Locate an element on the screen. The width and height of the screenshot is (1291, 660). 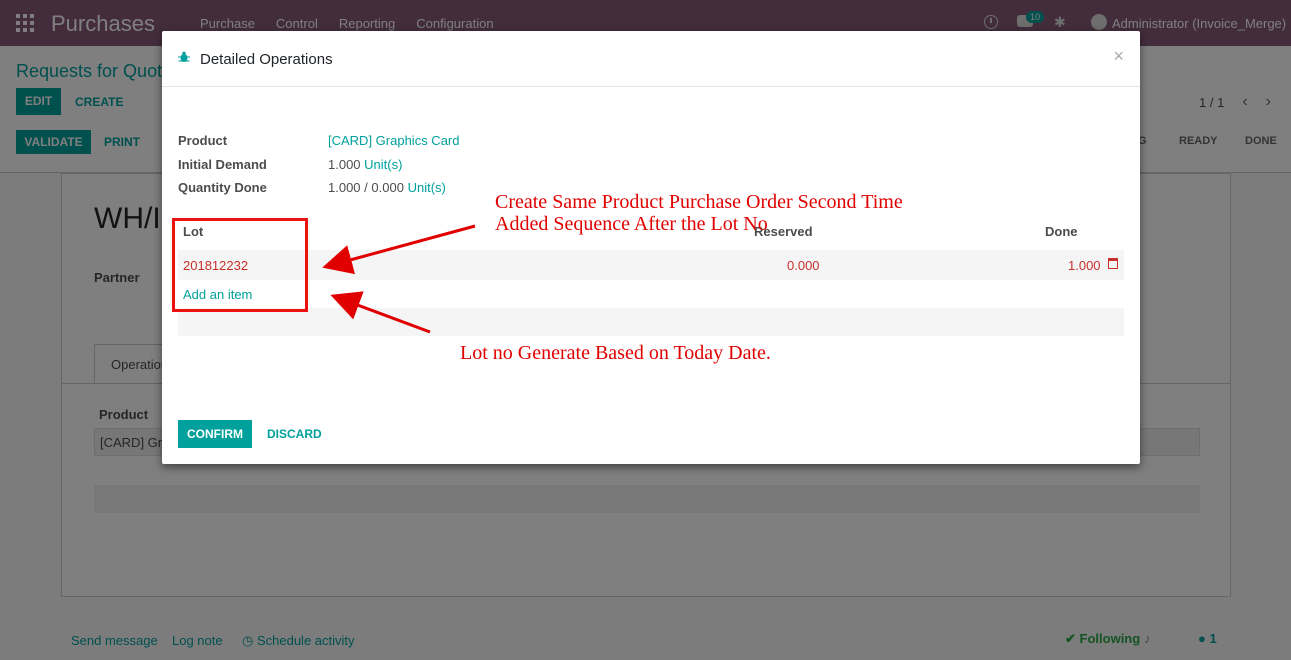
reserved-qty: 0.000 is located at coordinates (803, 265).